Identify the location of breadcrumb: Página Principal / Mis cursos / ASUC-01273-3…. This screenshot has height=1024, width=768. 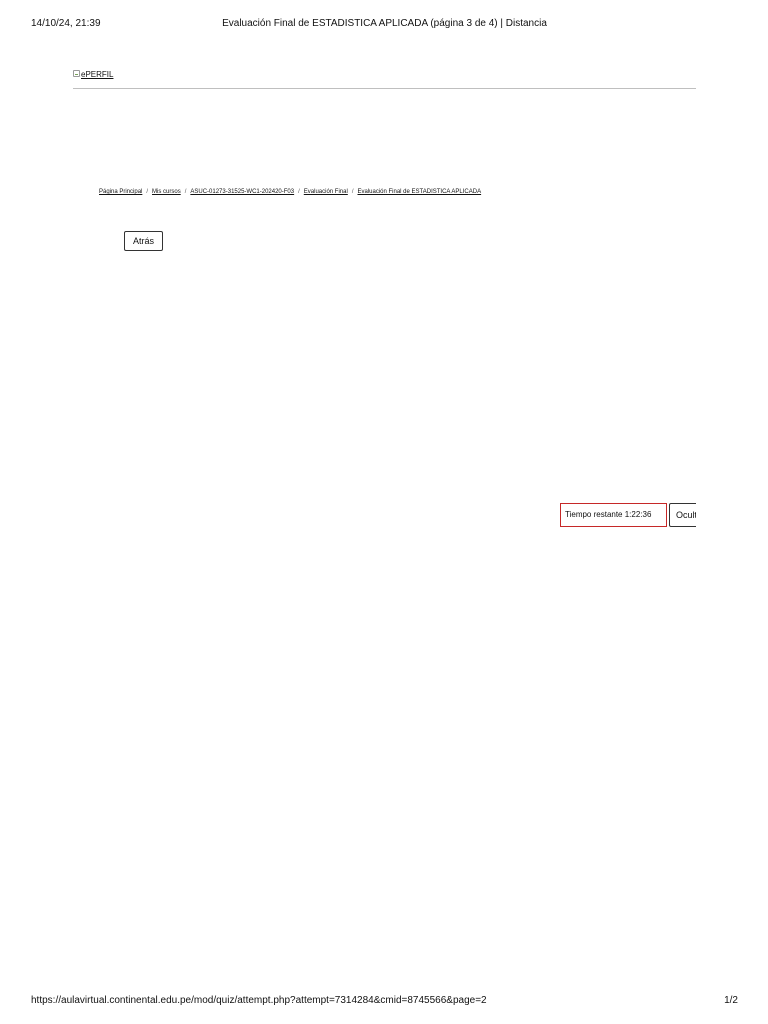
(399, 192).